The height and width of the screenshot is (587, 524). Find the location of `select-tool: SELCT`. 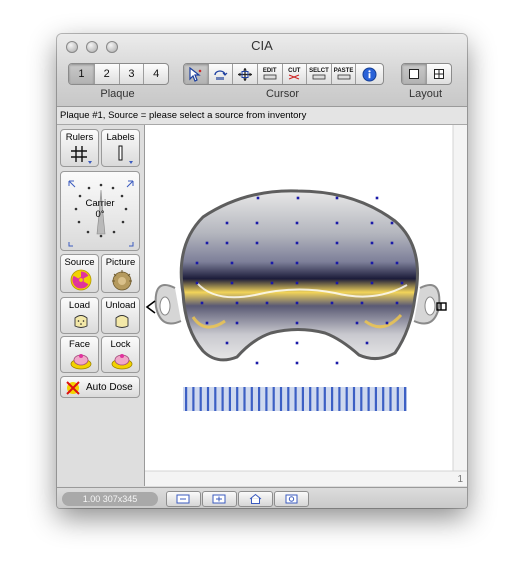

select-tool: SELCT is located at coordinates (319, 74).